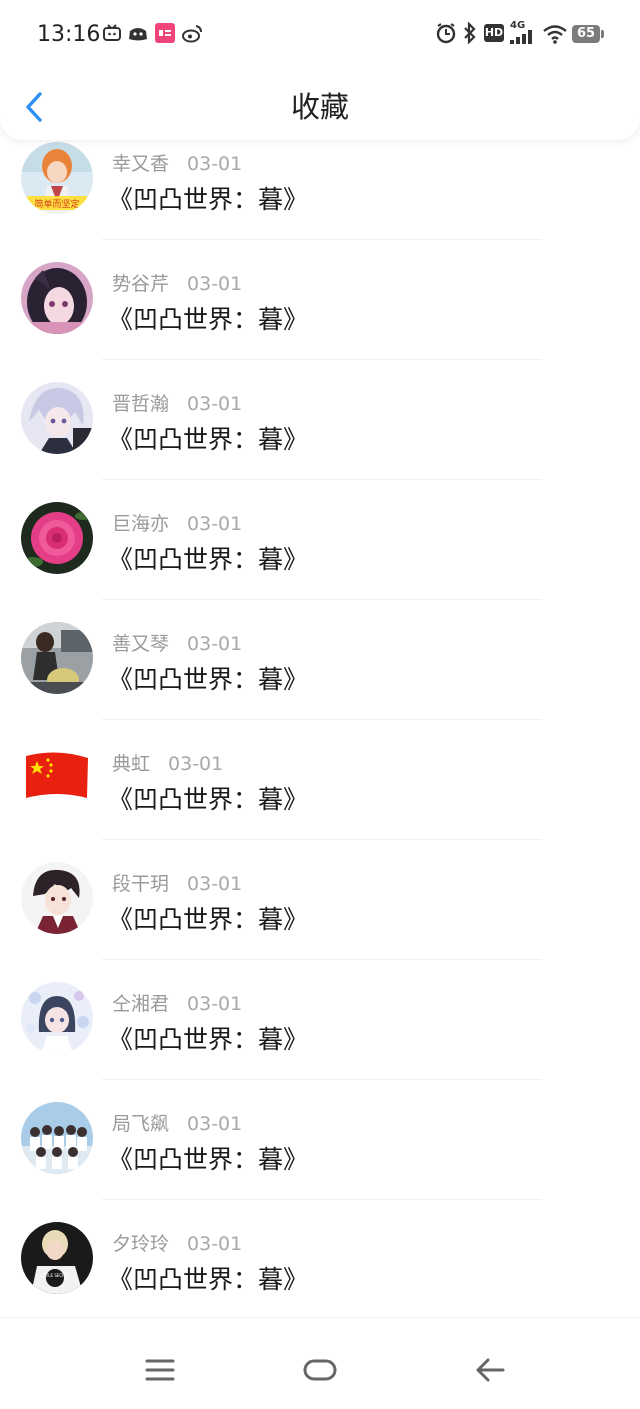 This screenshot has width=640, height=1409. Describe the element at coordinates (177, 162) in the screenshot. I see `item-meta: 幸又香 03-01` at that location.